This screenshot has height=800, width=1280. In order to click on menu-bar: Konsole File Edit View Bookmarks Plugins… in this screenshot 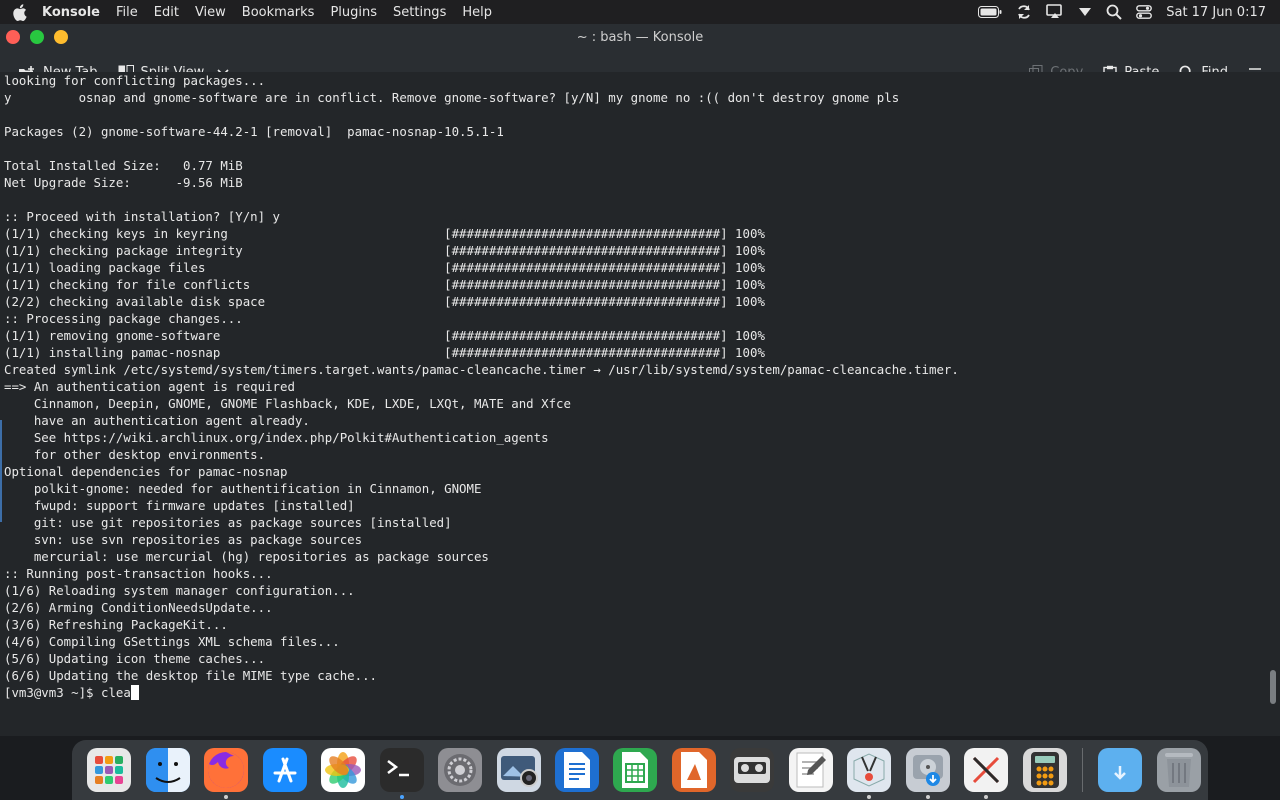, I will do `click(640, 12)`.